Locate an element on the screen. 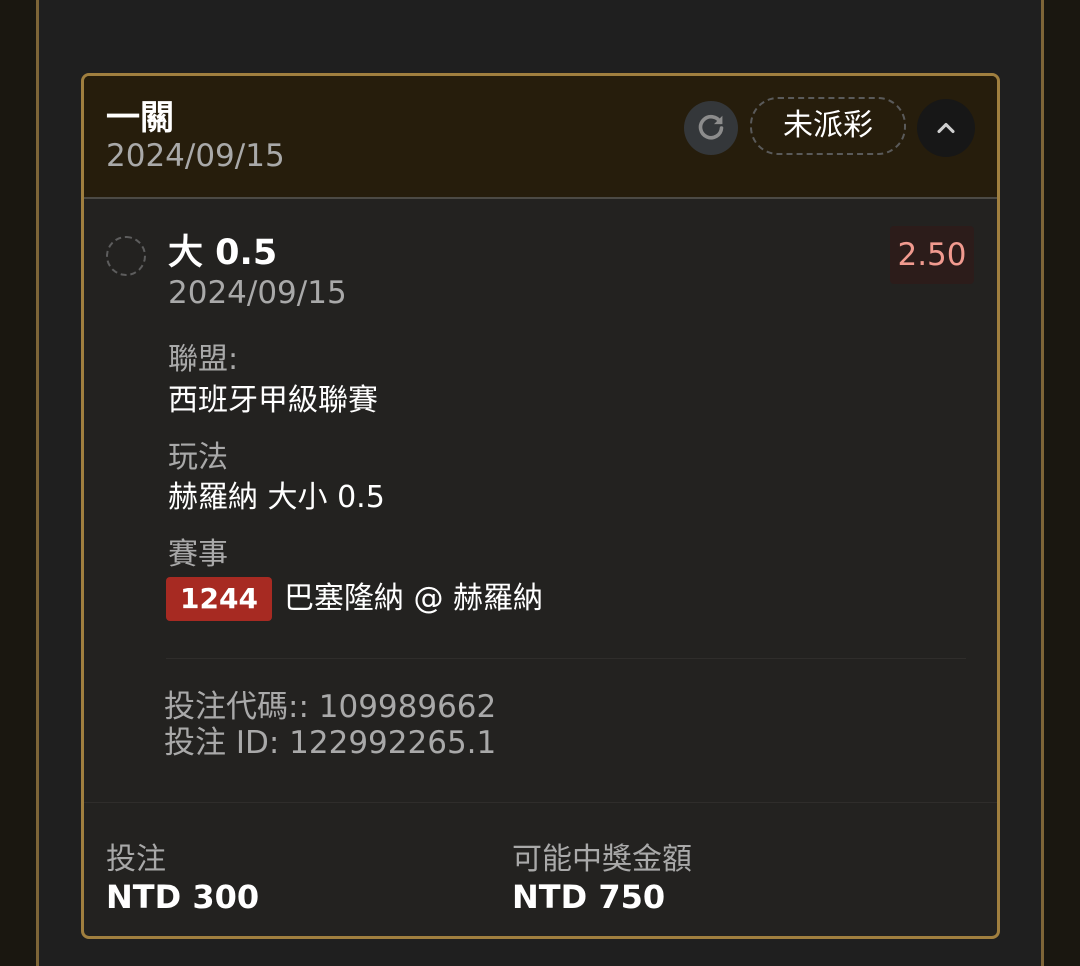 Image resolution: width=1080 pixels, height=966 pixels. stake-value: NTD 300 is located at coordinates (183, 897).